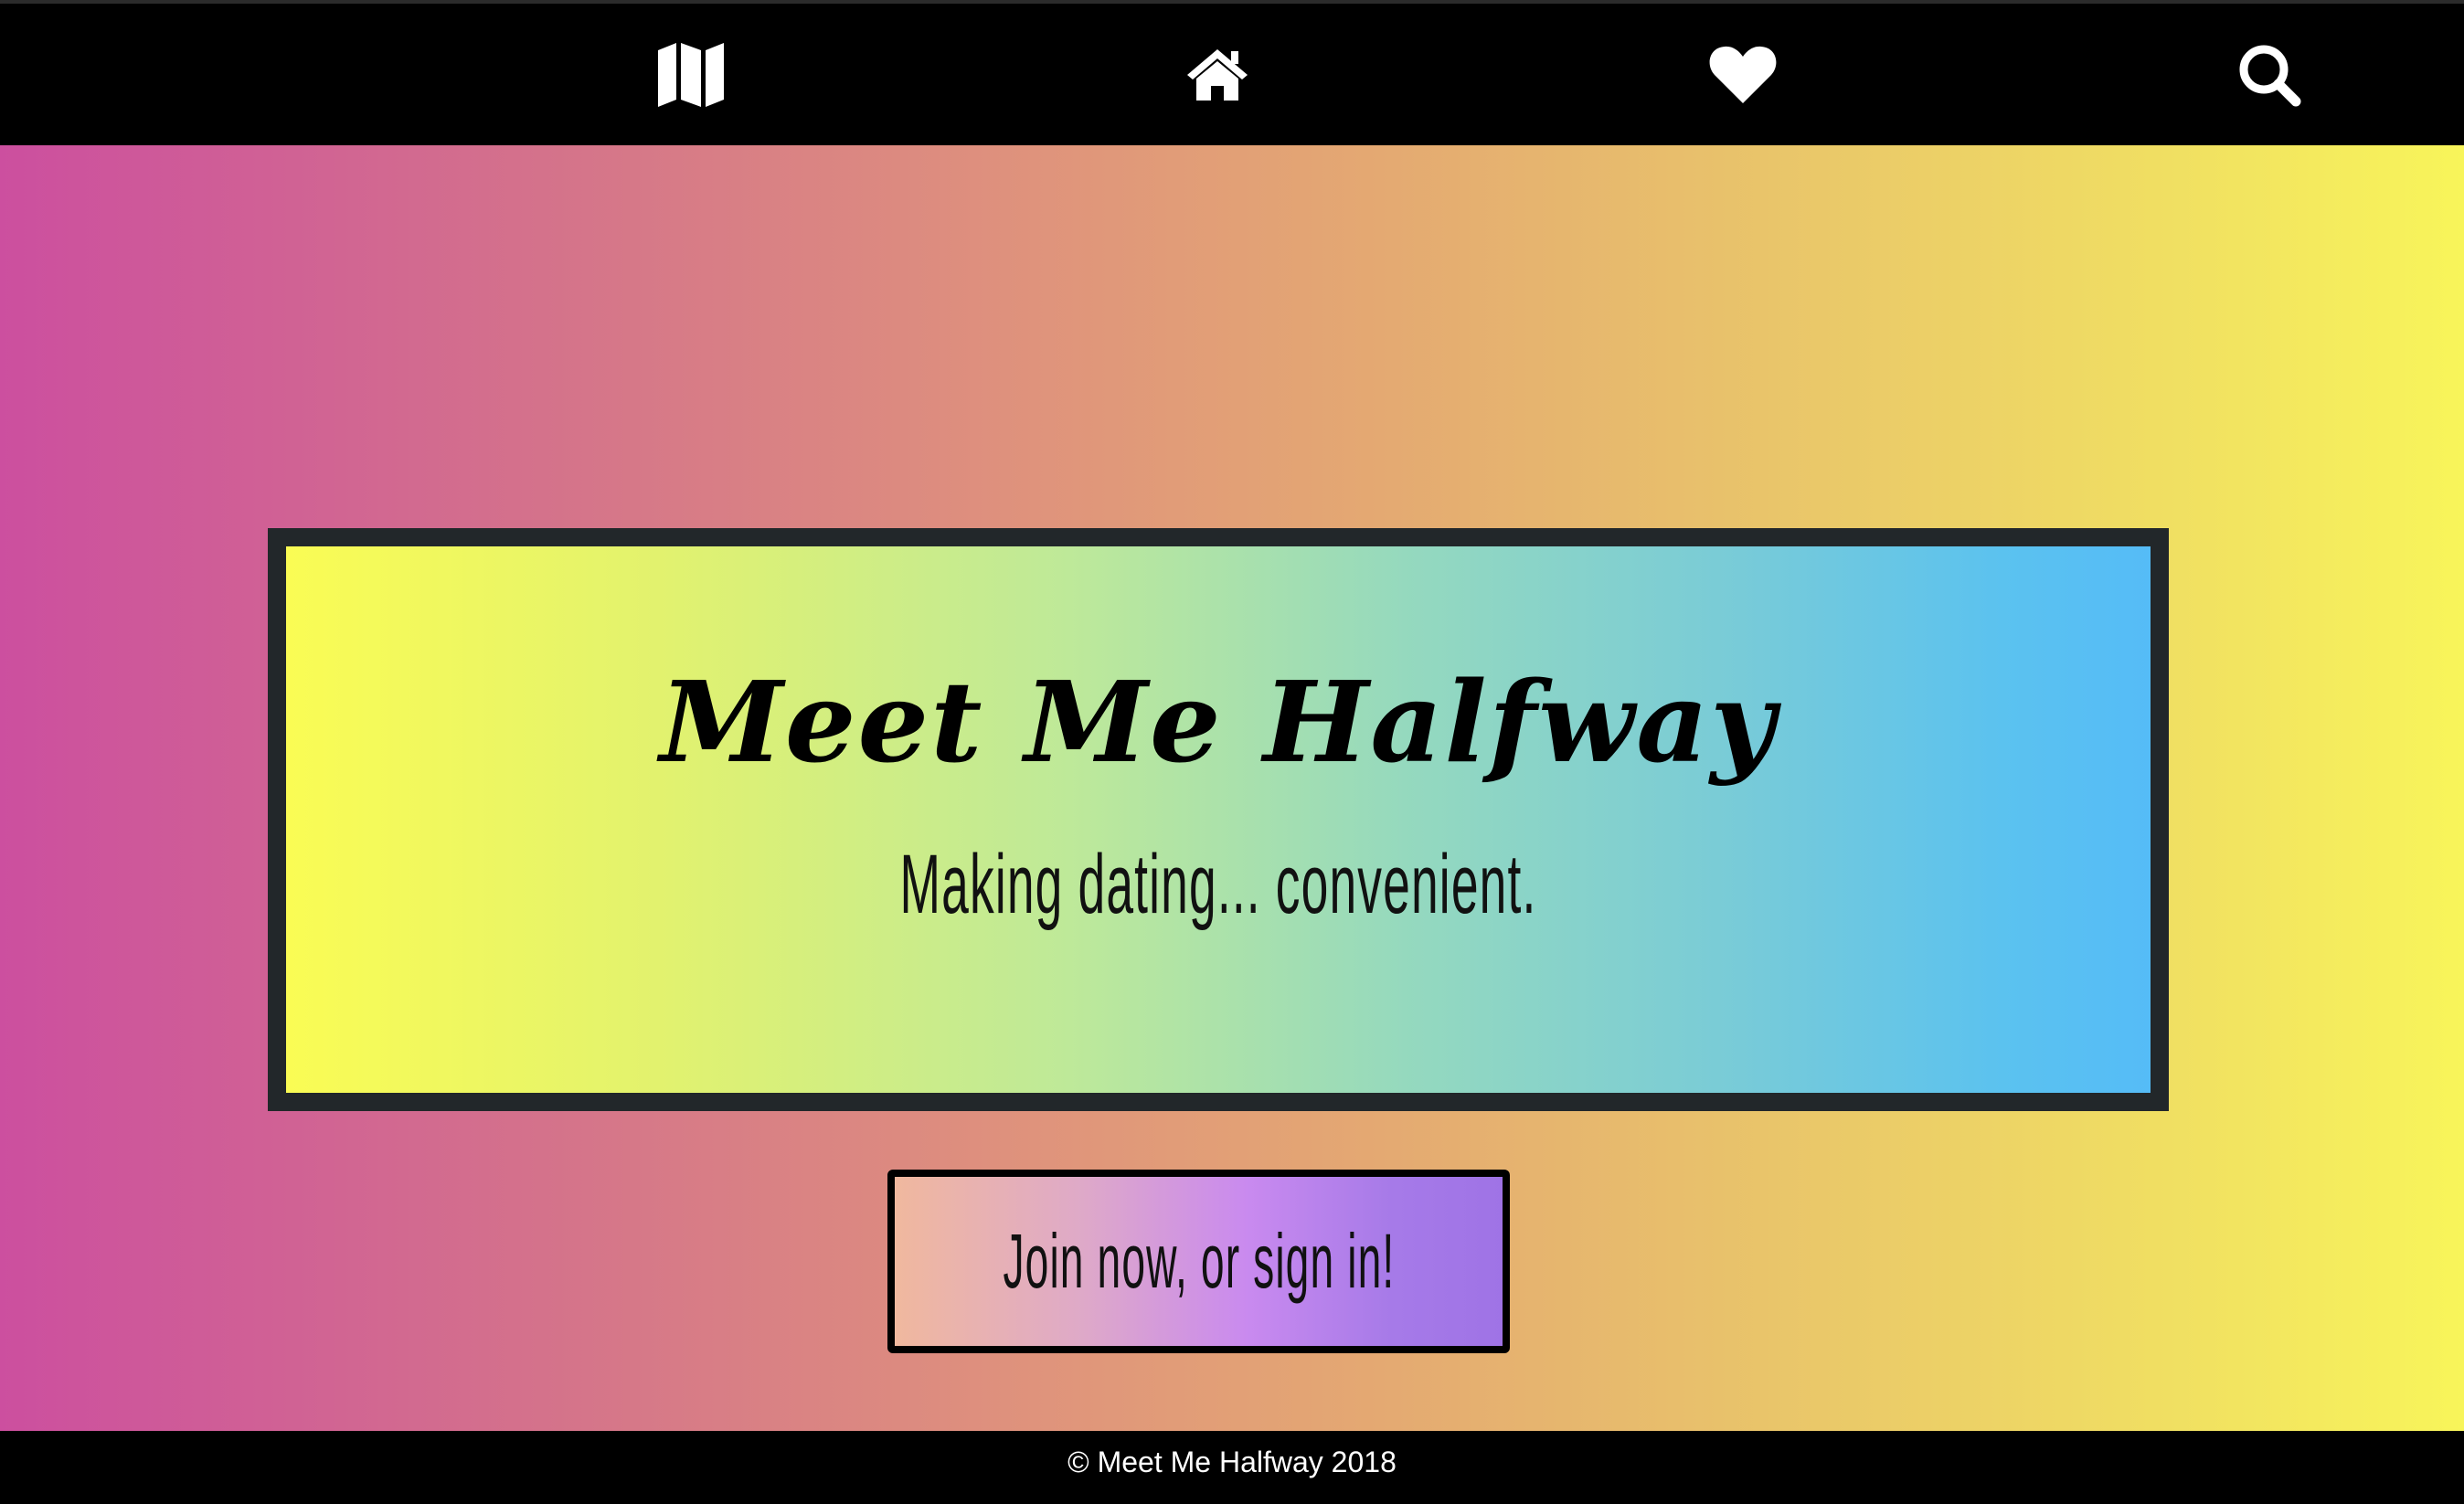  What do you see at coordinates (1742, 74) in the screenshot?
I see `heart-icon` at bounding box center [1742, 74].